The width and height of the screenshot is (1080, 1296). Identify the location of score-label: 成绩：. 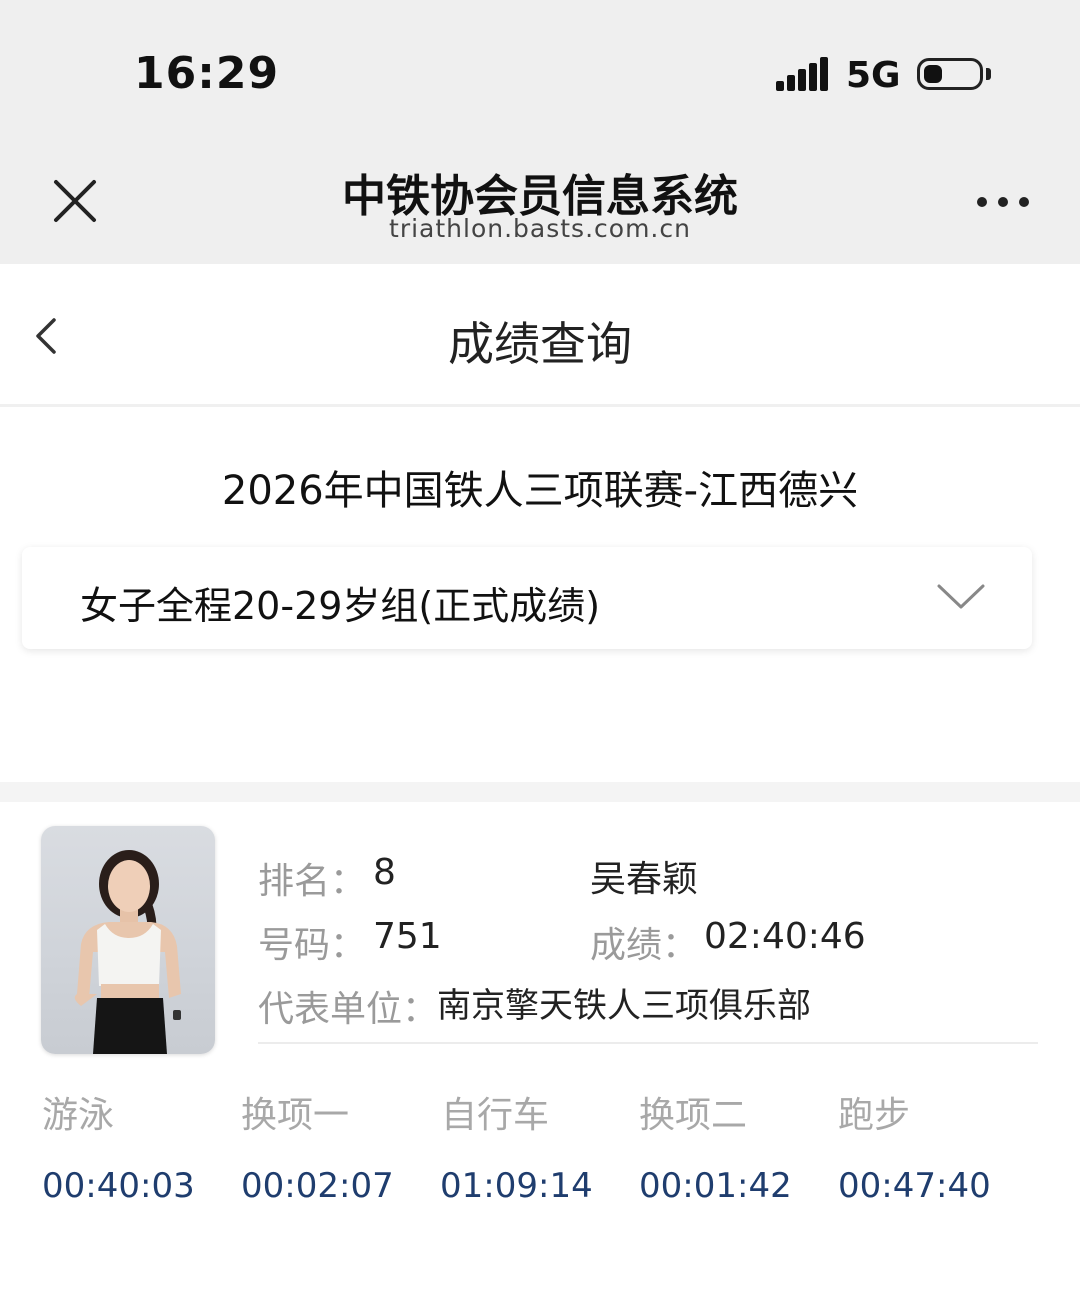
(644, 945).